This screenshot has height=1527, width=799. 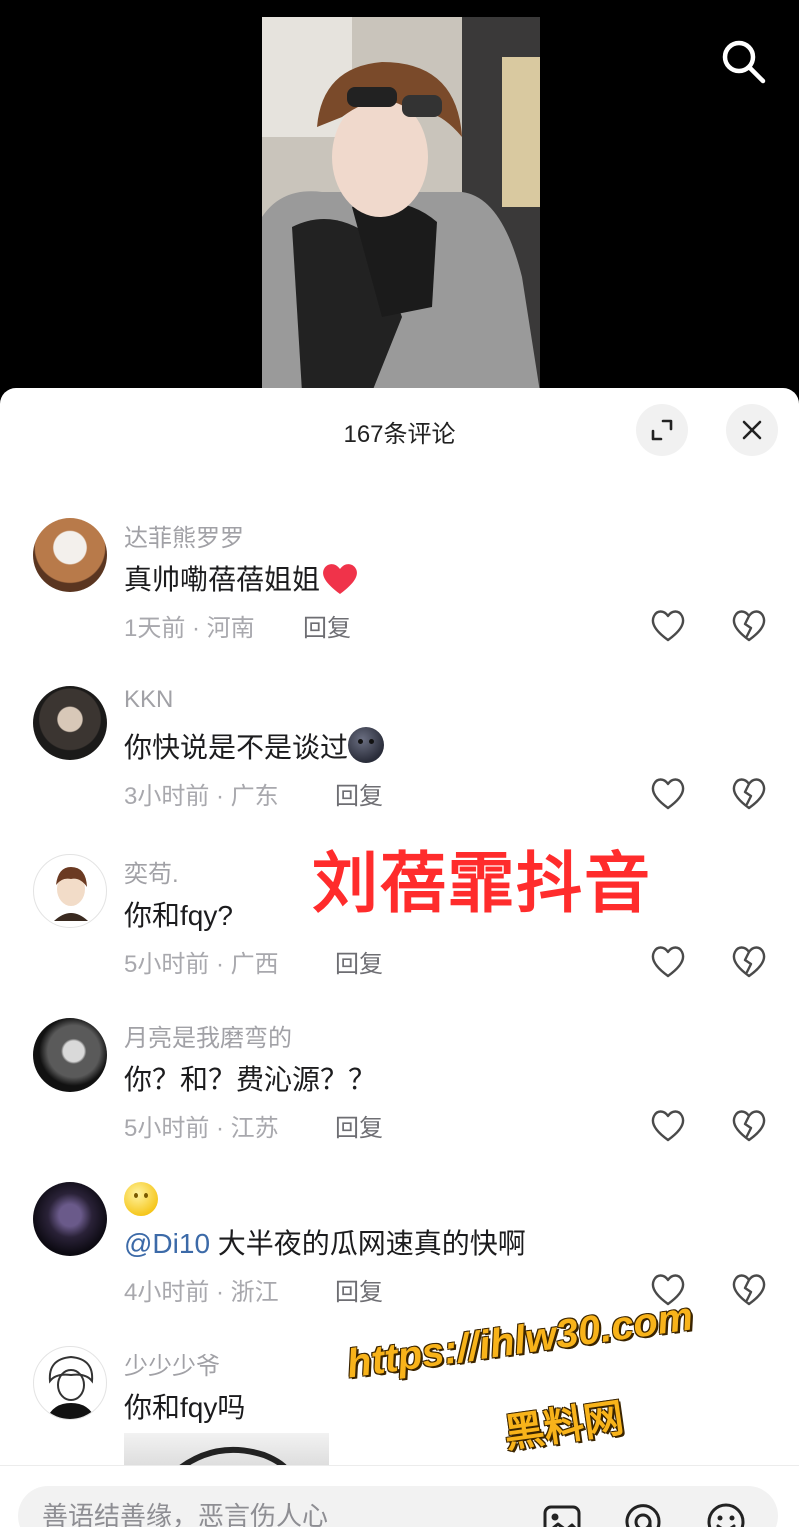 I want to click on emoji-icon, so click(x=726, y=1515).